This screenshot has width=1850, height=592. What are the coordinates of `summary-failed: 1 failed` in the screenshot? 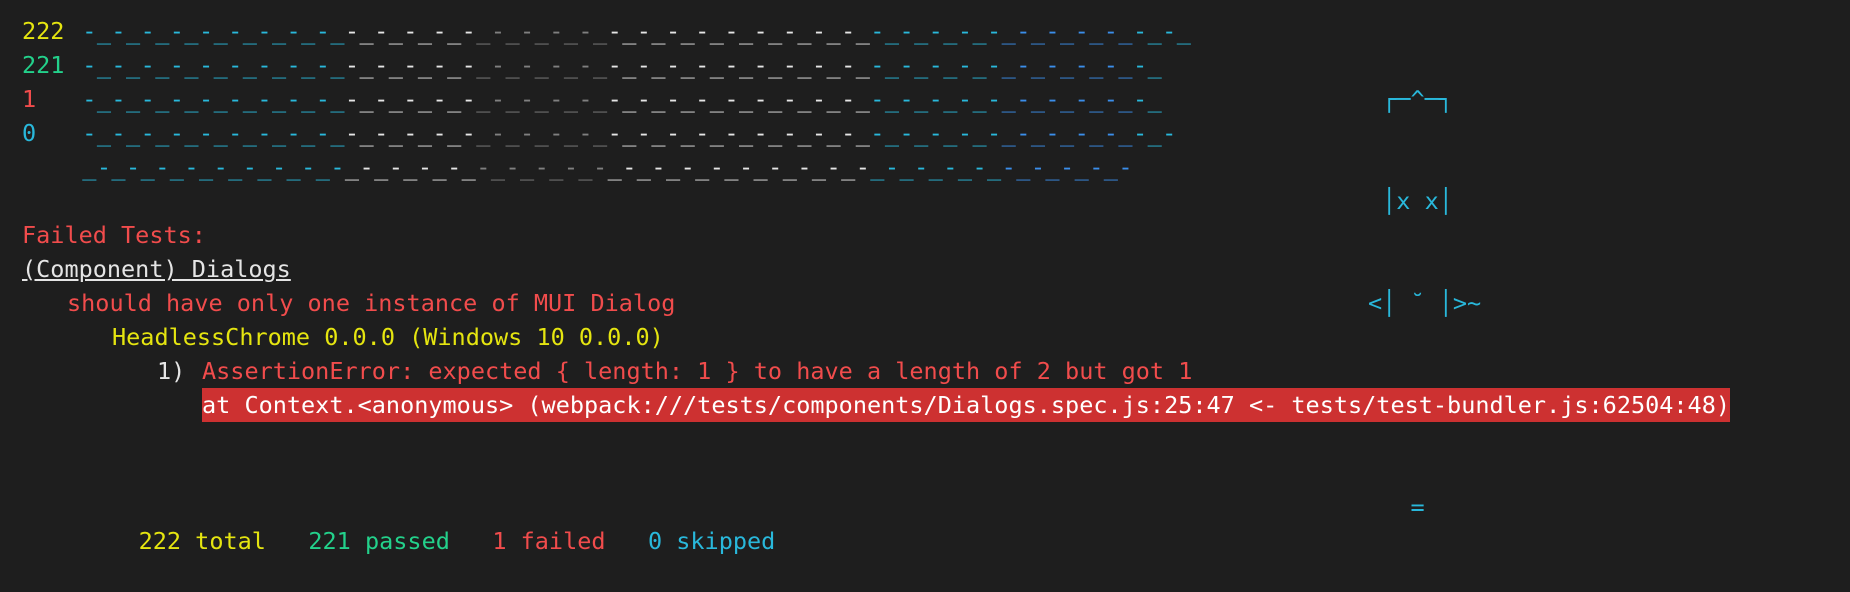 It's located at (549, 541).